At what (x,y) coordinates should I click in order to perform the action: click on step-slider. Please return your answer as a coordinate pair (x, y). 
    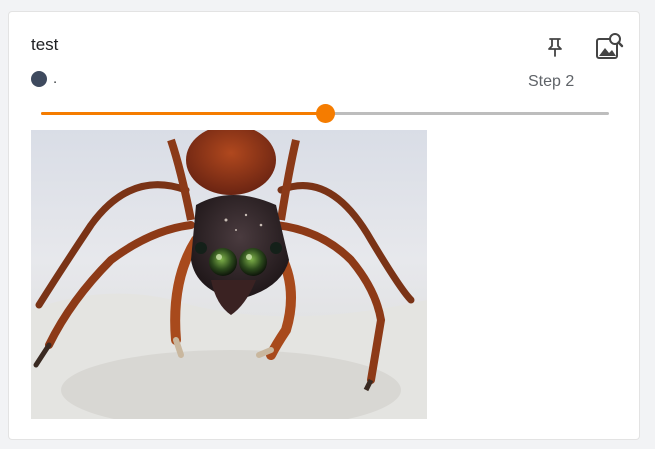
    Looking at the image, I should click on (325, 113).